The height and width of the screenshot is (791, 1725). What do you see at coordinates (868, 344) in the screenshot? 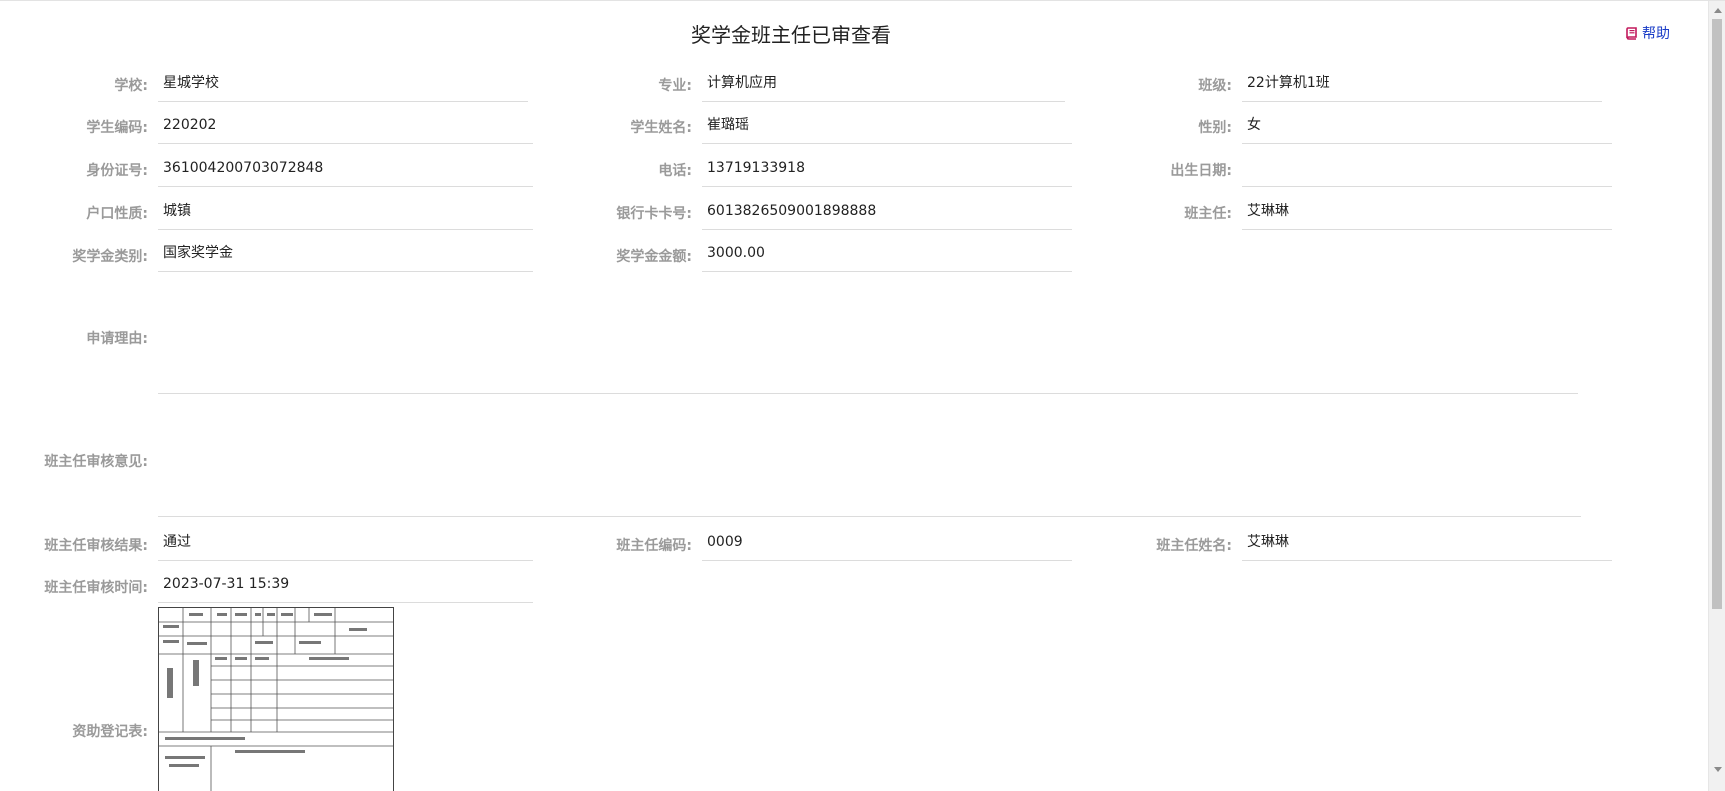
I see `reason-field` at bounding box center [868, 344].